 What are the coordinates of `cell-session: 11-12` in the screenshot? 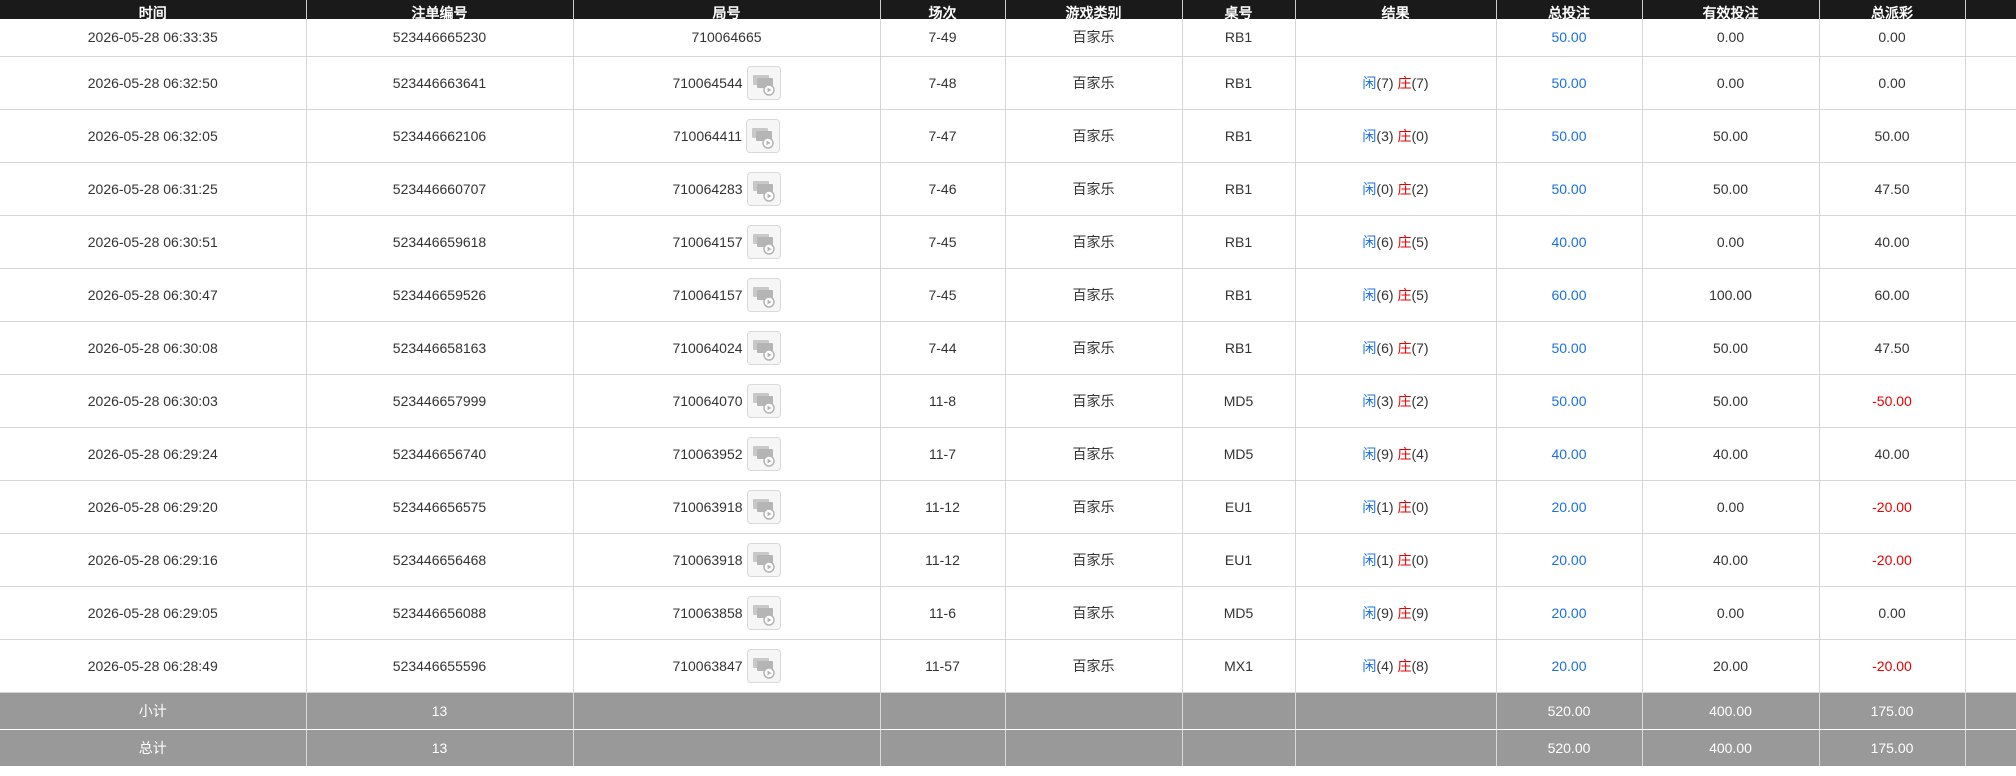 It's located at (943, 507).